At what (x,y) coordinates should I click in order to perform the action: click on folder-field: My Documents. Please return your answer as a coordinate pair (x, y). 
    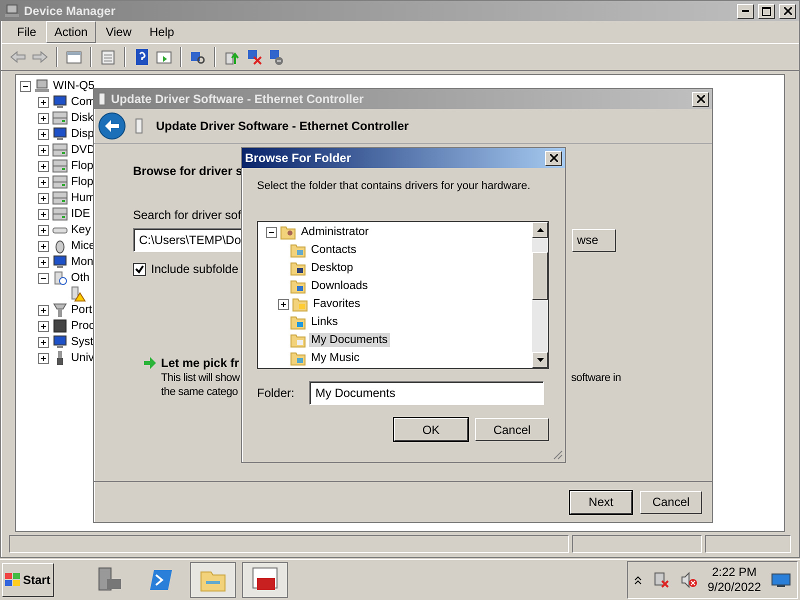
    Looking at the image, I should click on (426, 393).